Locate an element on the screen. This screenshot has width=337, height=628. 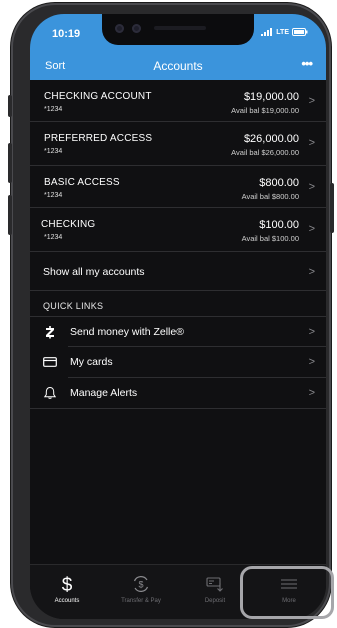
notch is located at coordinates (178, 29).